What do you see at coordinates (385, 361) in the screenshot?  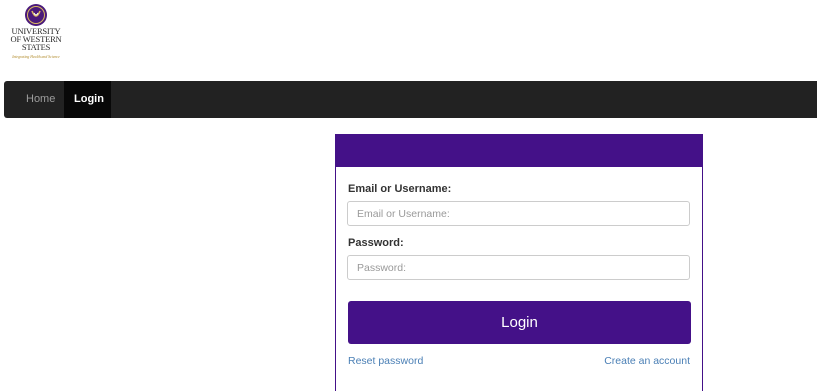 I see `reset-password-link: Reset password` at bounding box center [385, 361].